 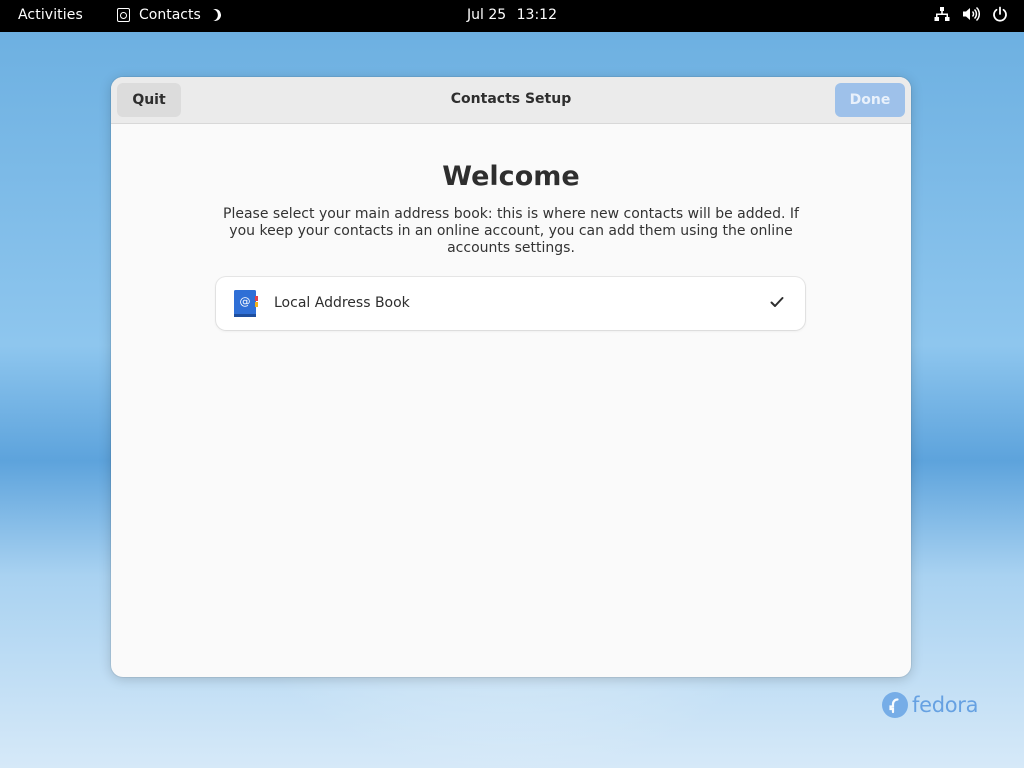 What do you see at coordinates (945, 705) in the screenshot?
I see `fedora-wordmark: fedora` at bounding box center [945, 705].